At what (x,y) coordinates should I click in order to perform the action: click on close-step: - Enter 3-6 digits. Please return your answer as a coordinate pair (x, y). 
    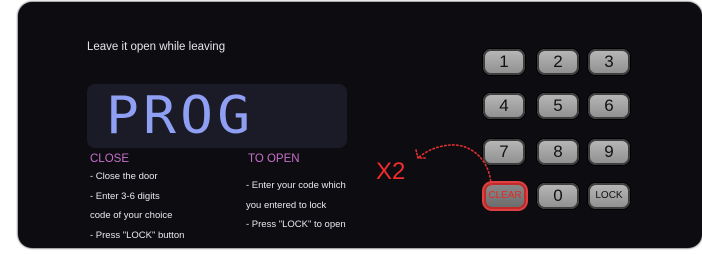
    Looking at the image, I should click on (125, 196).